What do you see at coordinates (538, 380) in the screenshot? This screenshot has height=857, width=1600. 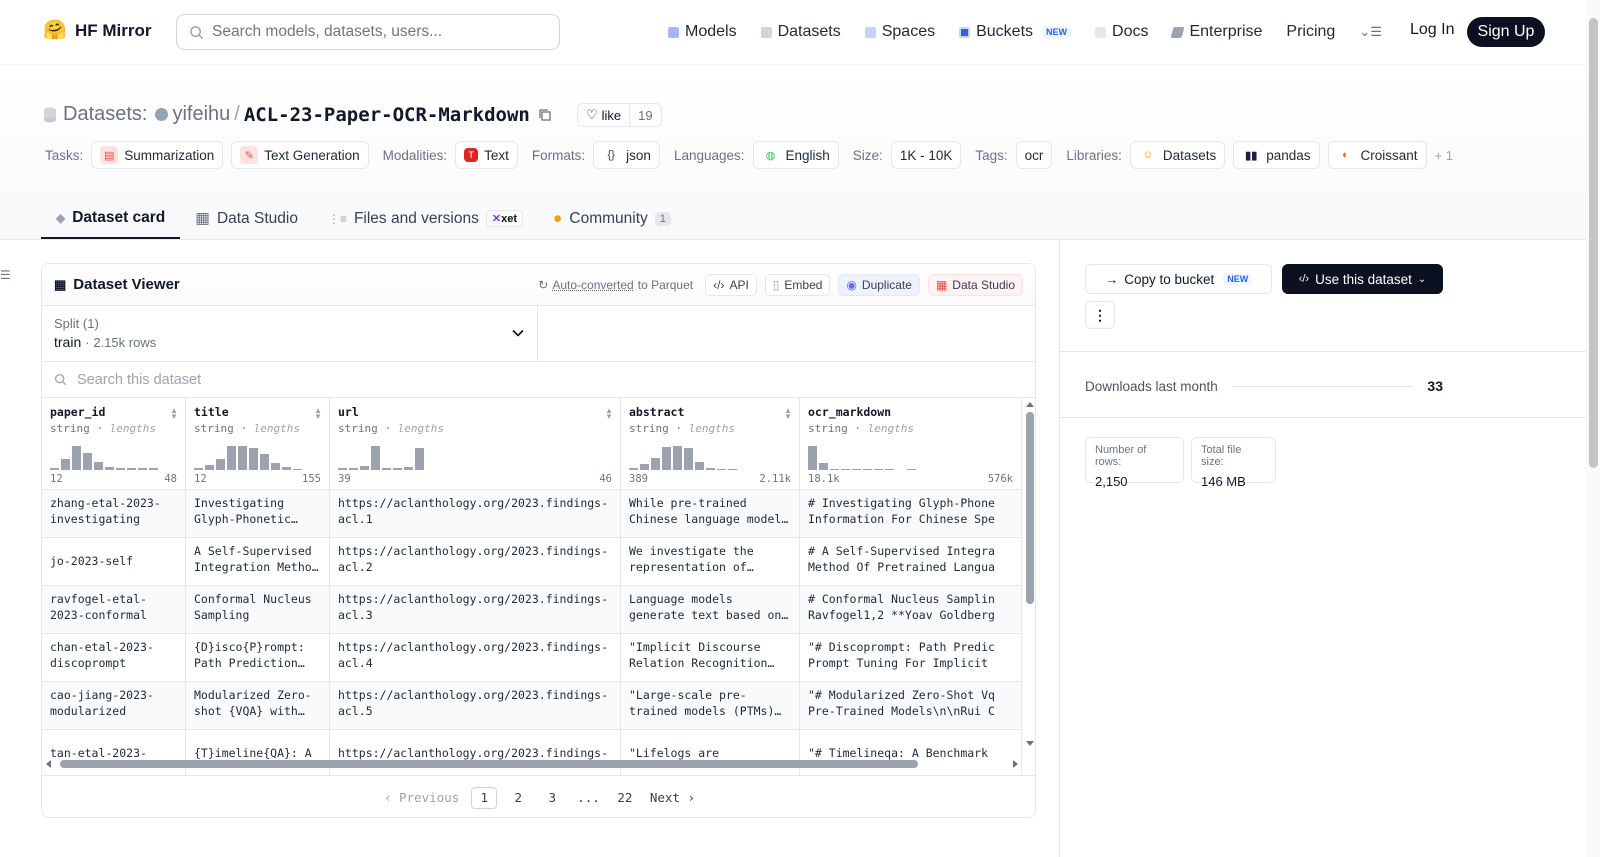 I see `dataset-search: Search this dataset` at bounding box center [538, 380].